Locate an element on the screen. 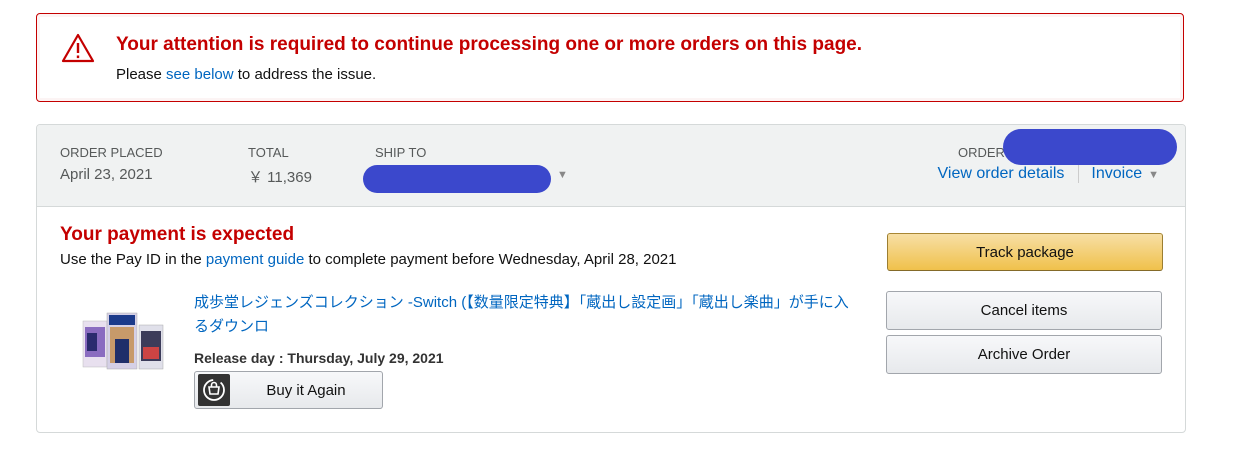 The width and height of the screenshot is (1234, 457). total-label: TOTAL is located at coordinates (268, 152).